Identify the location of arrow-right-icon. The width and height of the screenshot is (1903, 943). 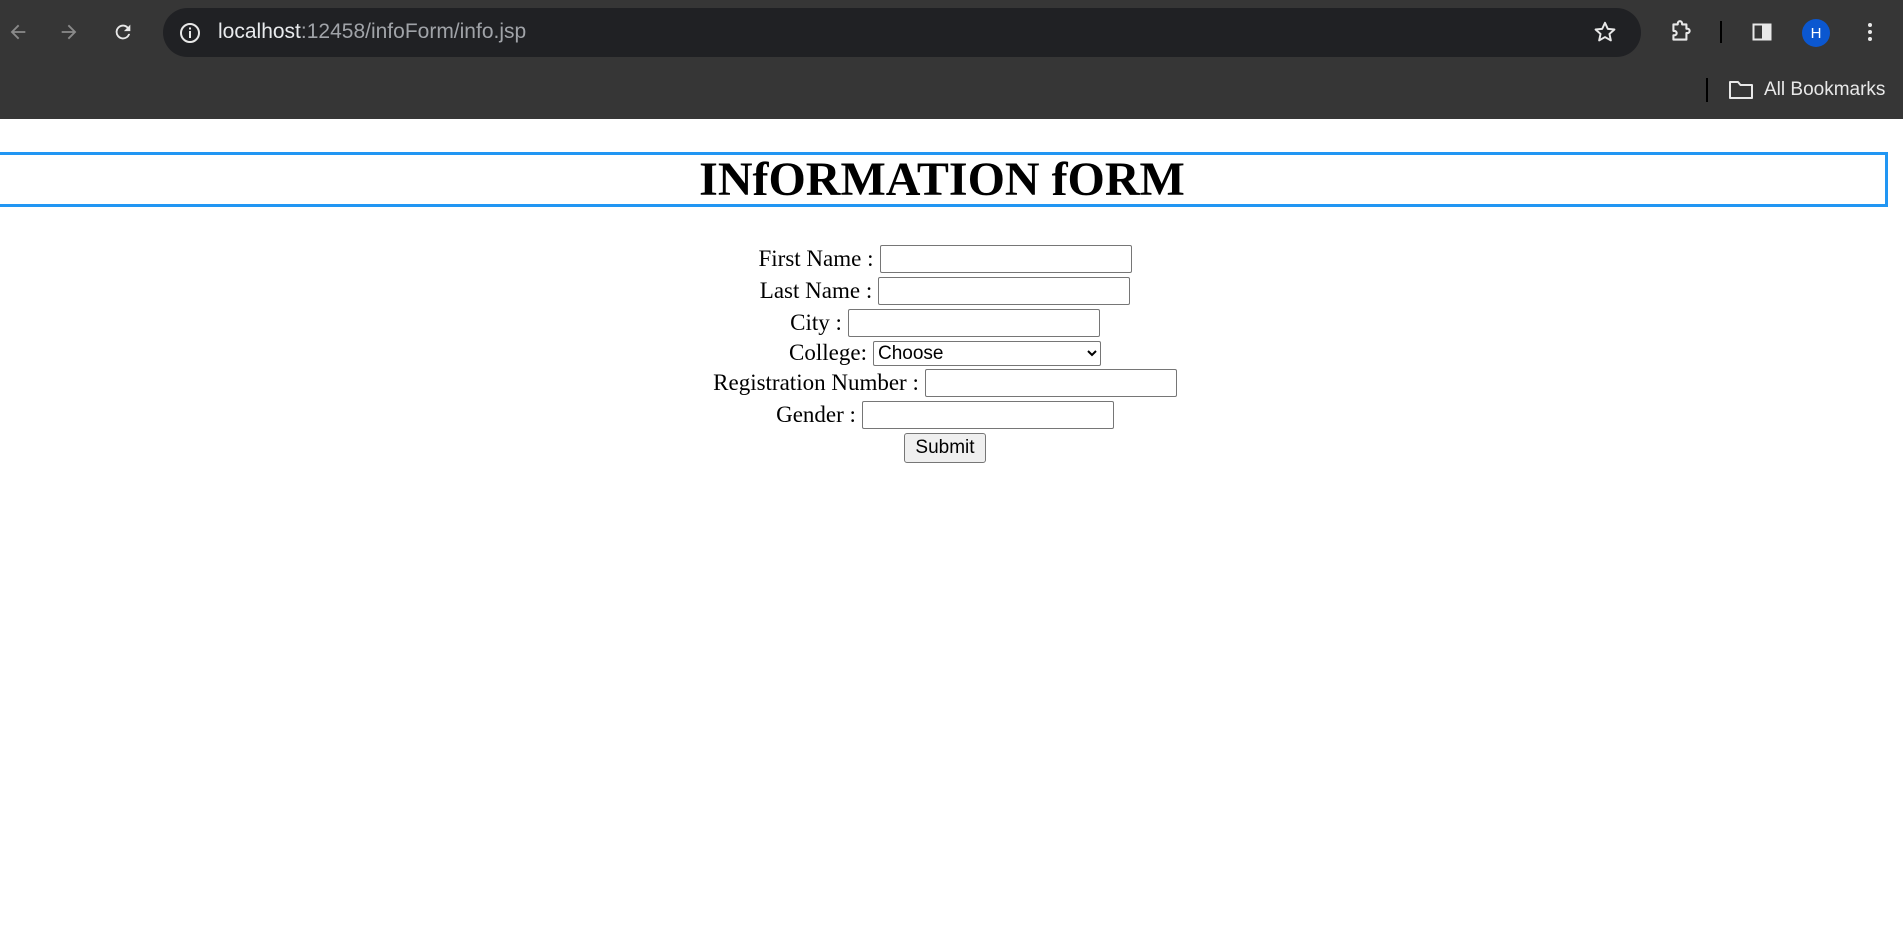
(69, 32).